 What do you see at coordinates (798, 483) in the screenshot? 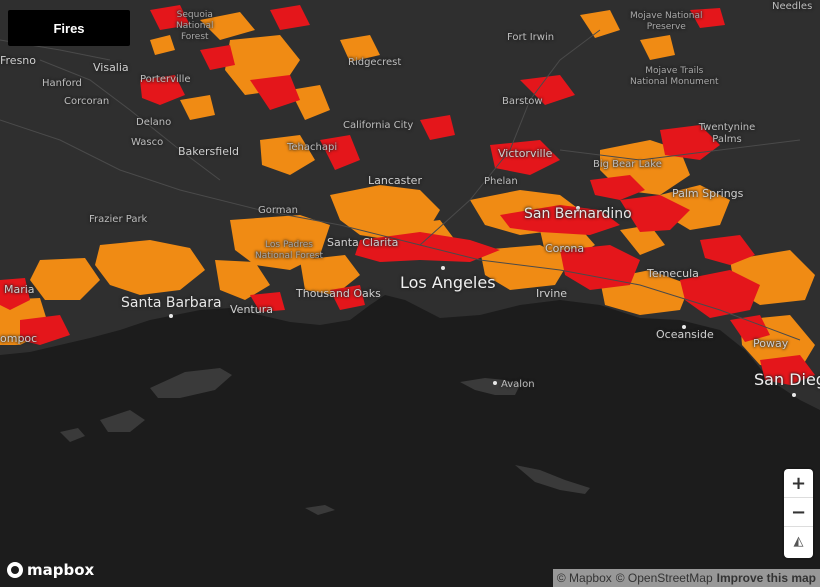
I see `zoom-in-button: +` at bounding box center [798, 483].